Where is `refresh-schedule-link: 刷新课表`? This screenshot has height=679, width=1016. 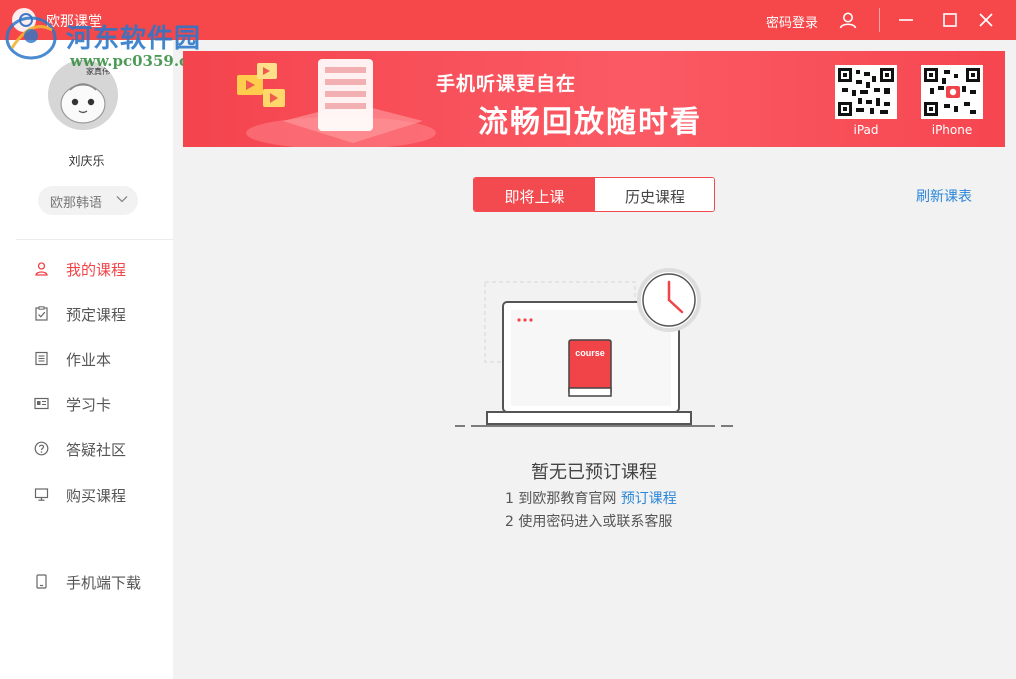 refresh-schedule-link: 刷新课表 is located at coordinates (944, 196).